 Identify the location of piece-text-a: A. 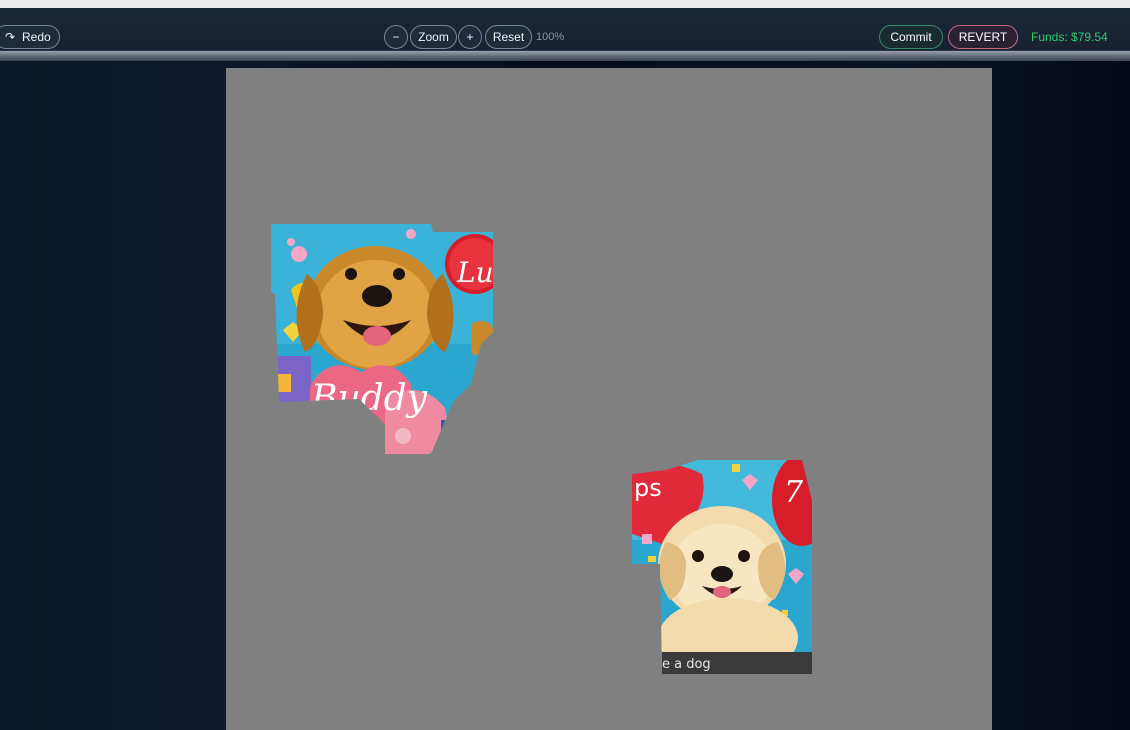
(456, 441).